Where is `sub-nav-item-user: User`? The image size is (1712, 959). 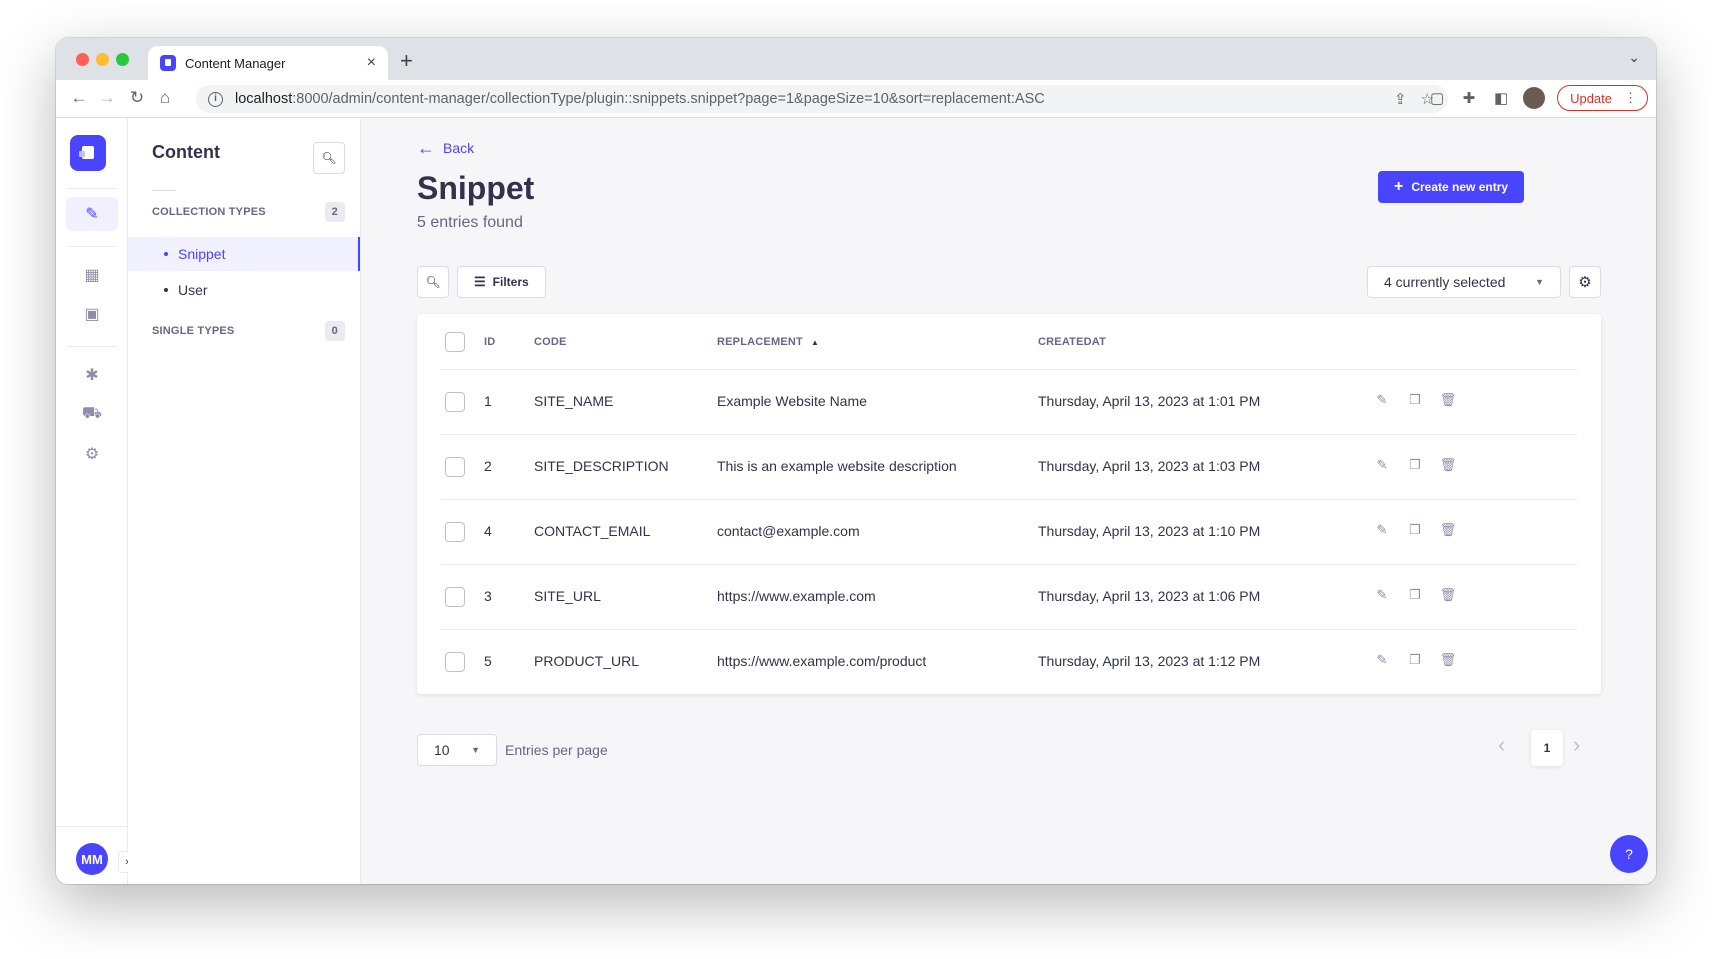
sub-nav-item-user: User is located at coordinates (244, 290).